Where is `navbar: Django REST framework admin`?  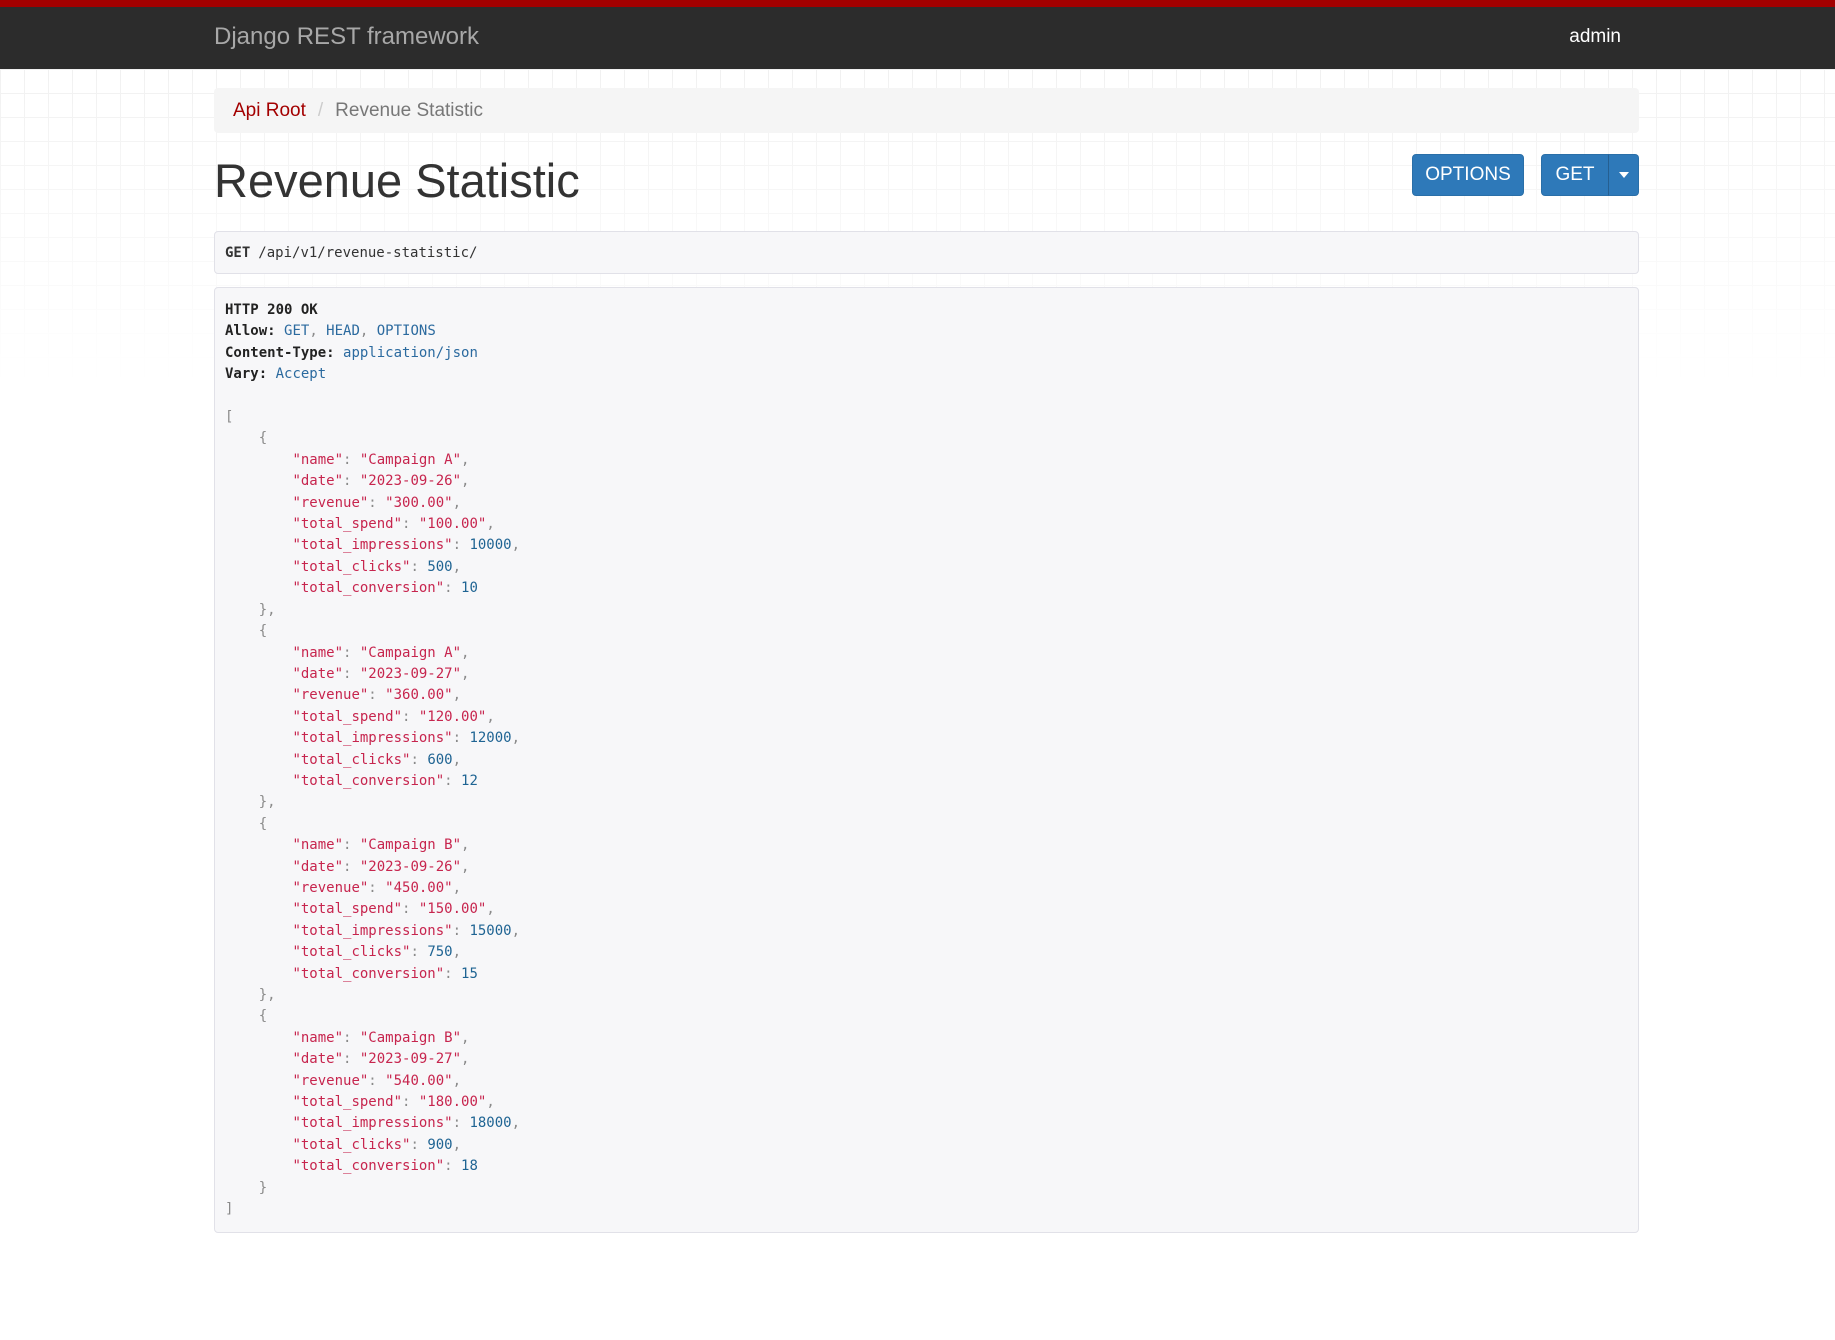 navbar: Django REST framework admin is located at coordinates (917, 34).